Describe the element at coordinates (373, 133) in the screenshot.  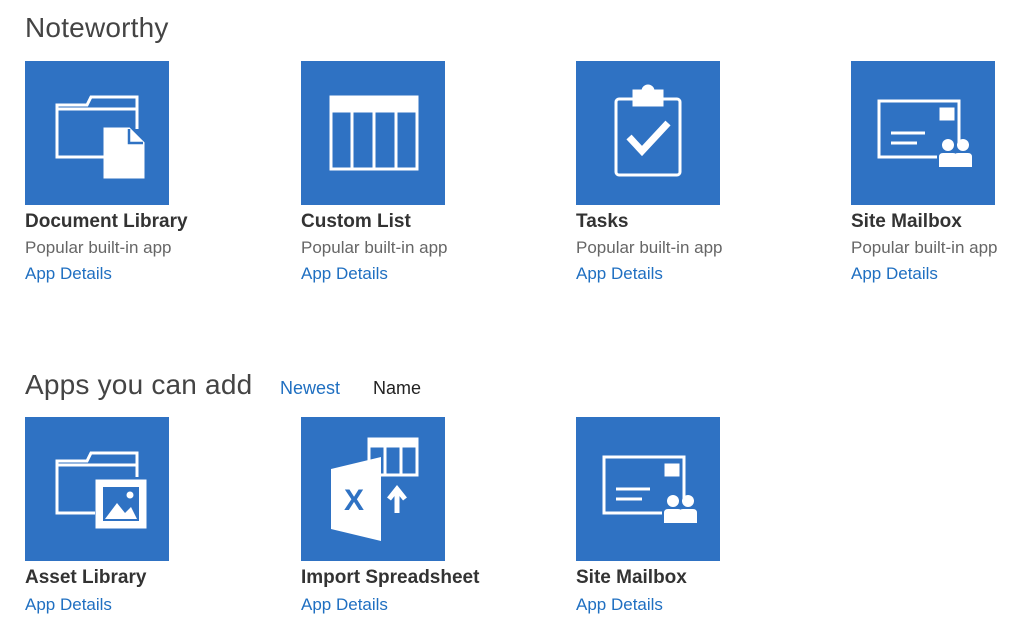
I see `custom-list-icon` at that location.